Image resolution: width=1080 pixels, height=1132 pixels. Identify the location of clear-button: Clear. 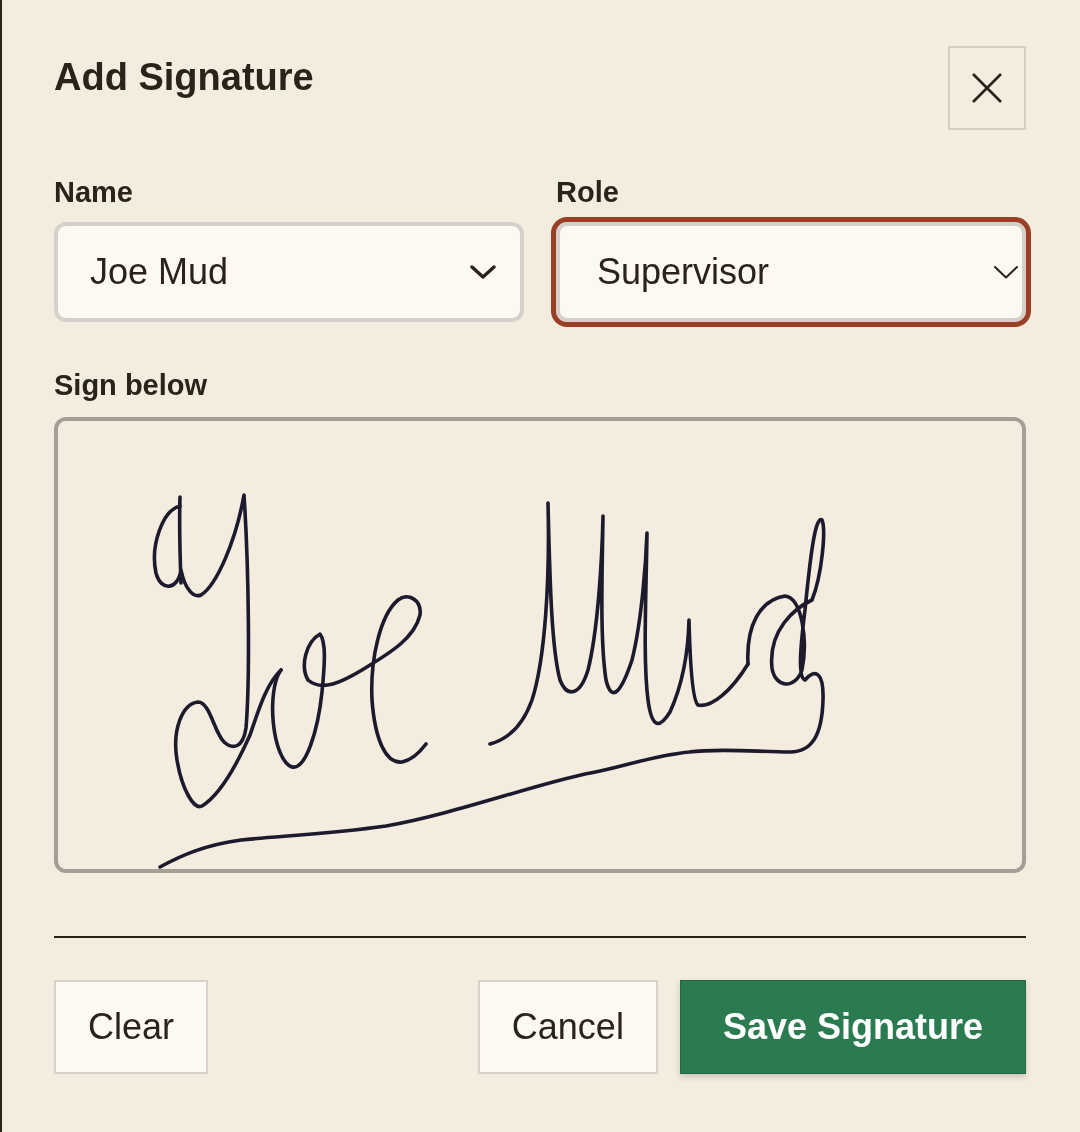
(131, 1027).